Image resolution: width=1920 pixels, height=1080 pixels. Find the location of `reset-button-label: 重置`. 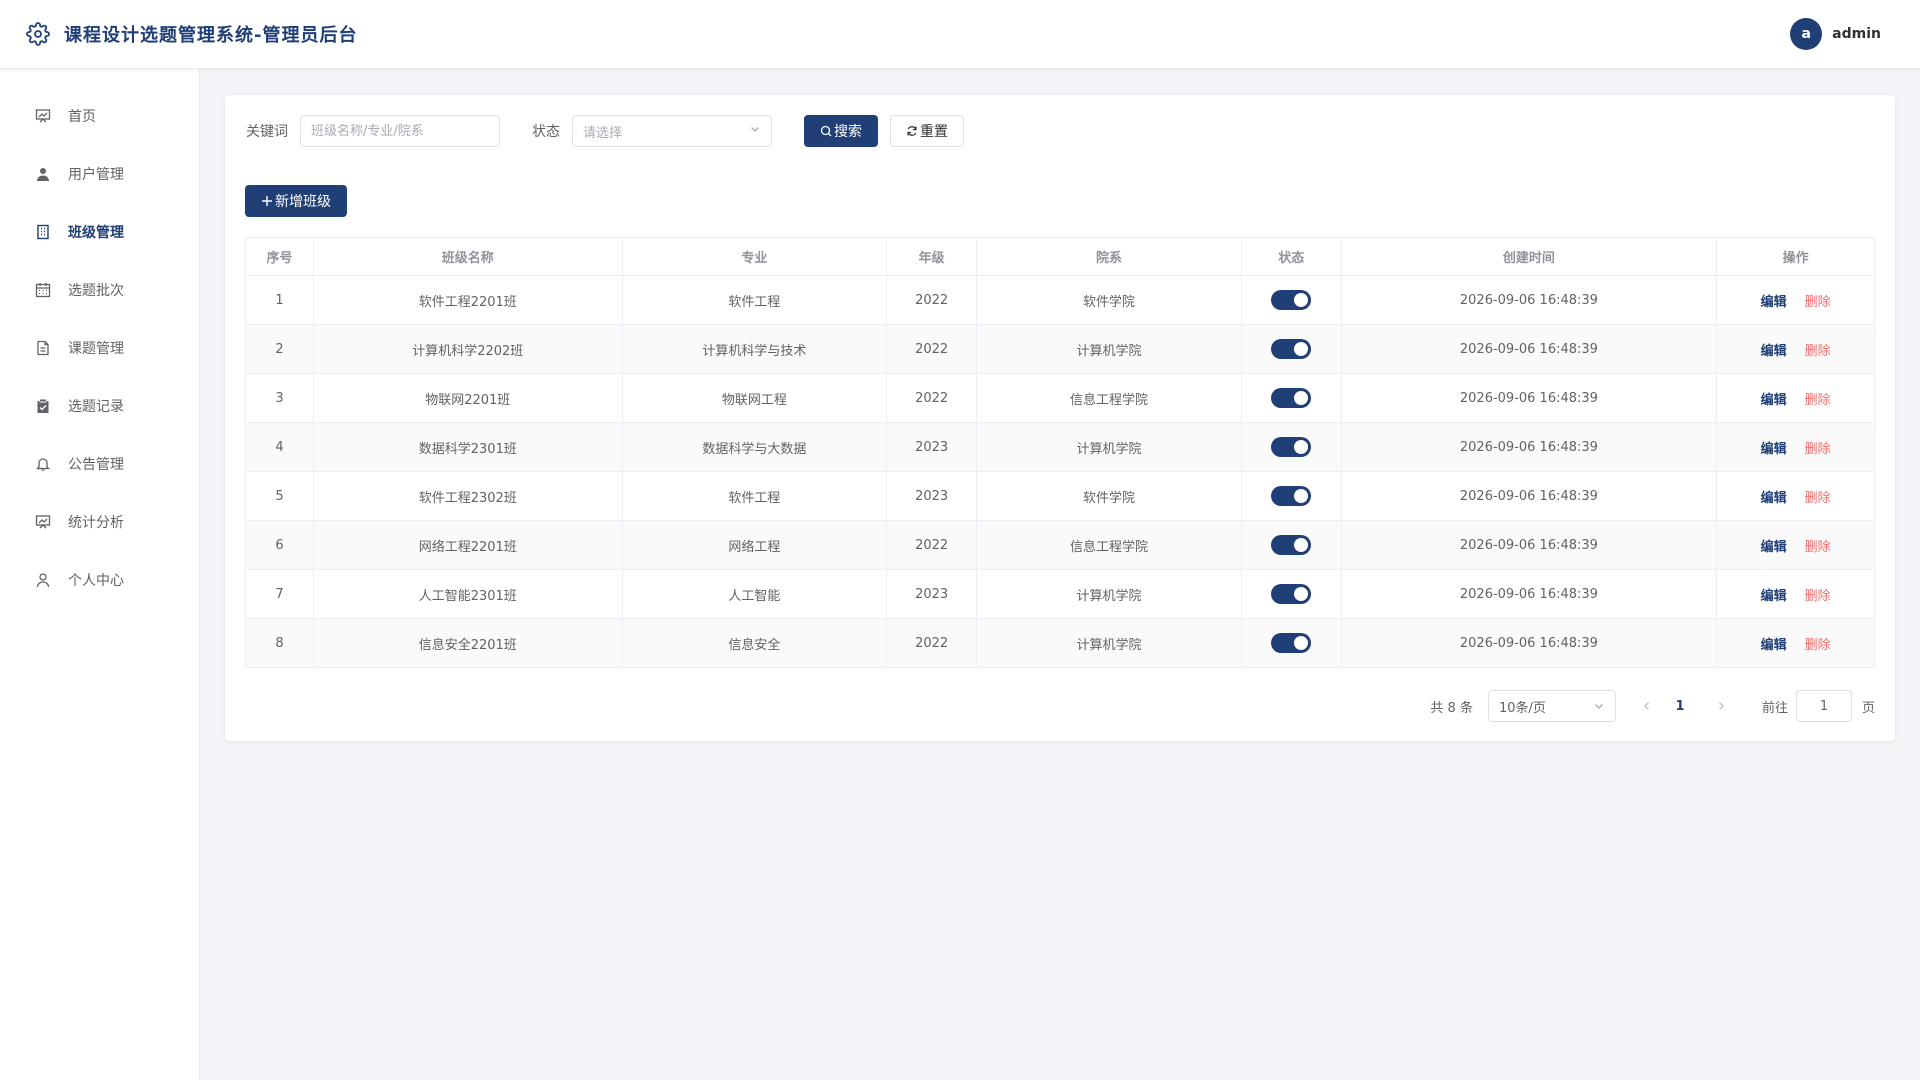

reset-button-label: 重置 is located at coordinates (934, 132).